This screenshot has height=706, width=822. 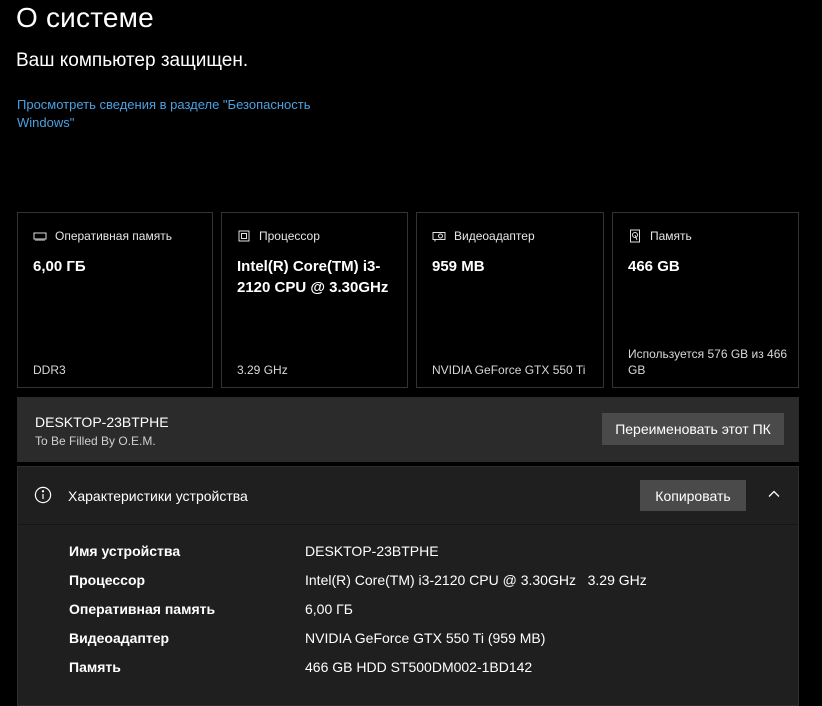 I want to click on spec-value: DESKTOP-23BTPHE, so click(x=372, y=551).